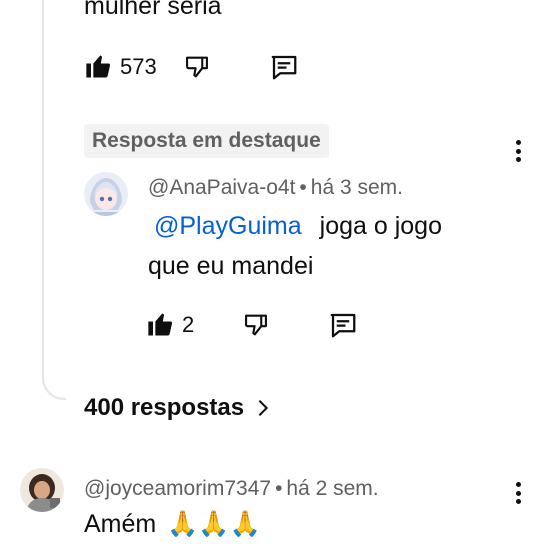 The height and width of the screenshot is (560, 560). I want to click on comment-text: mulher seria, so click(153, 10).